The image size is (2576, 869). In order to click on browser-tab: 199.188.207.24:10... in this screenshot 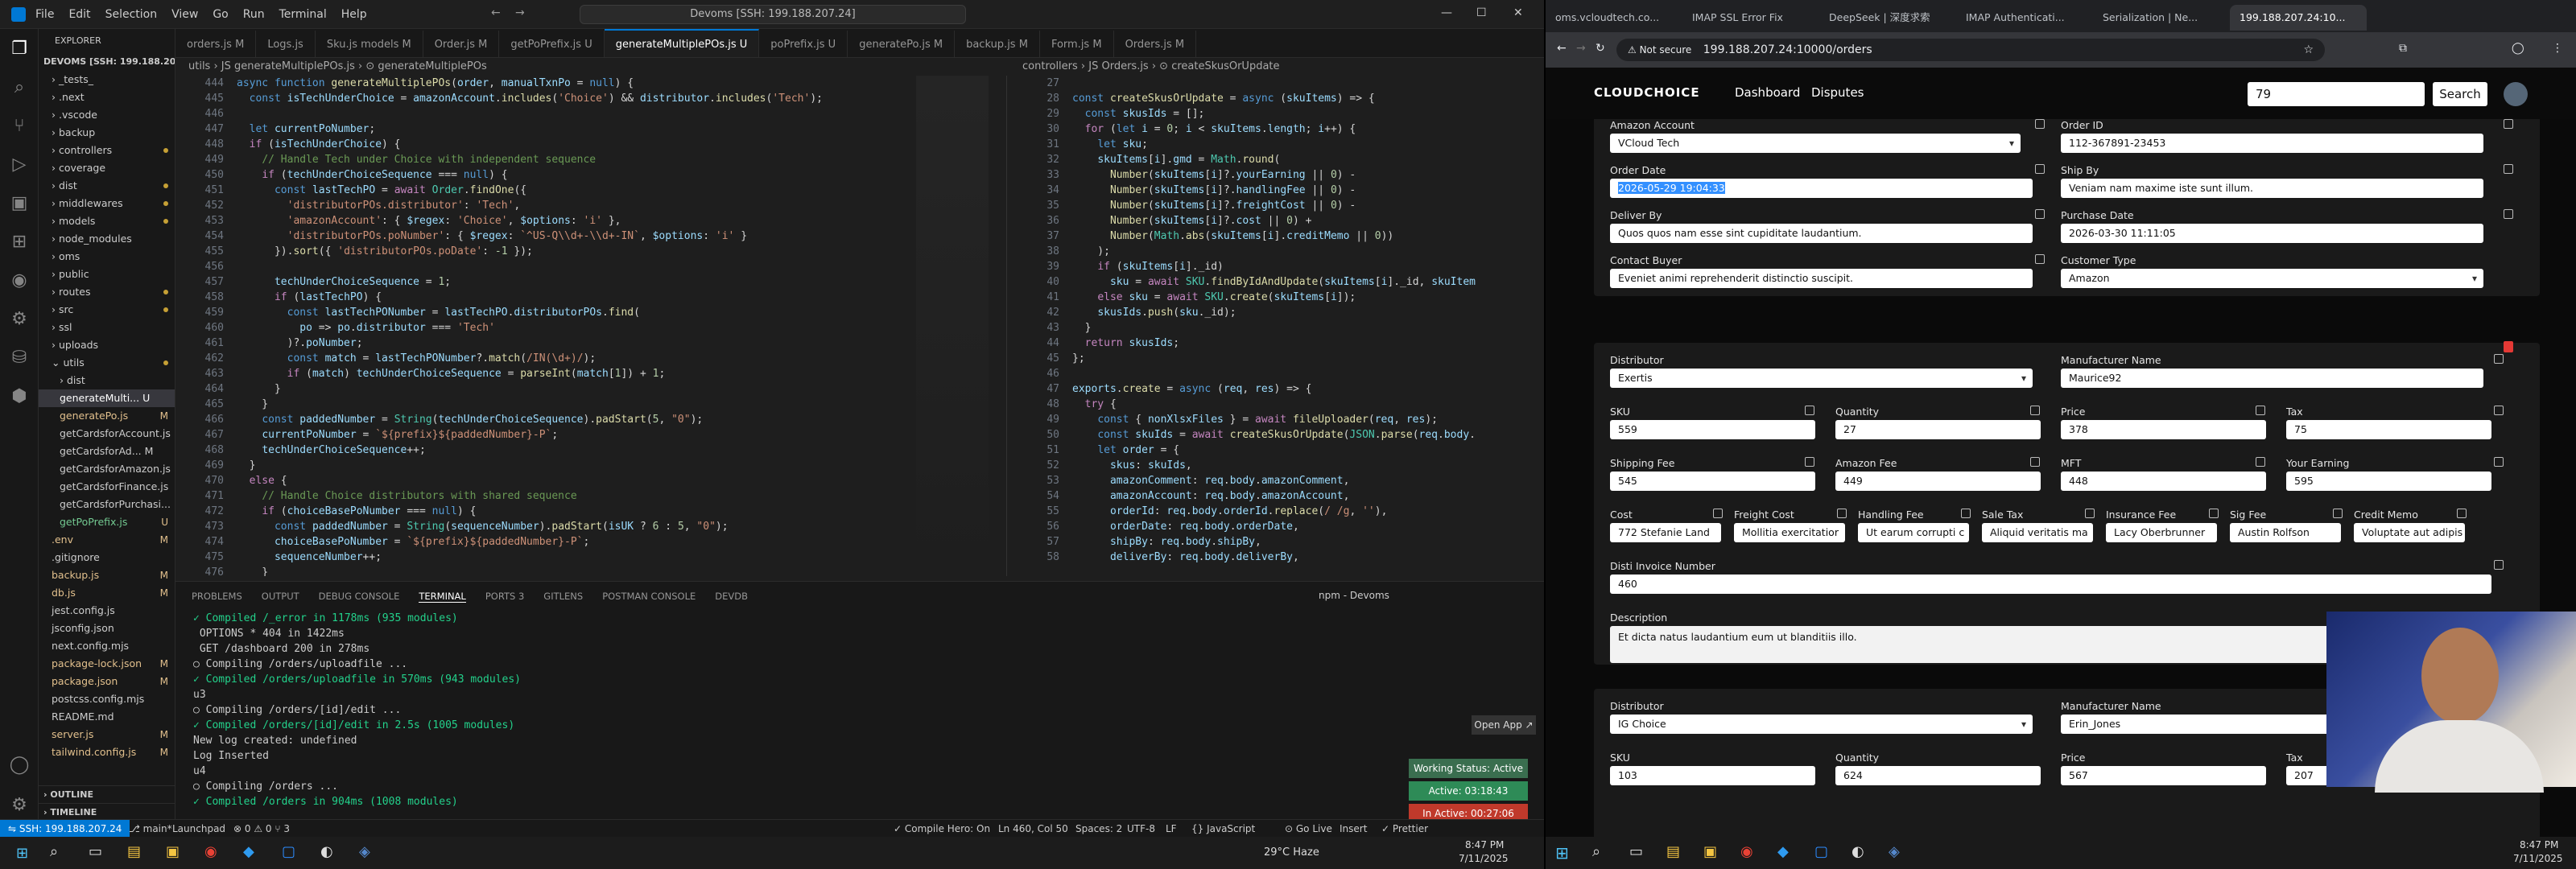, I will do `click(2298, 18)`.